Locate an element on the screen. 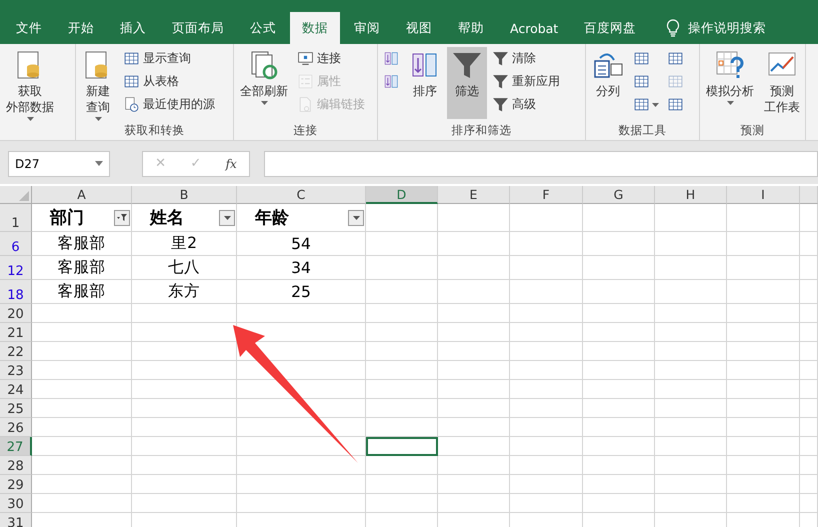 The height and width of the screenshot is (527, 818). lightbulb-icon is located at coordinates (673, 28).